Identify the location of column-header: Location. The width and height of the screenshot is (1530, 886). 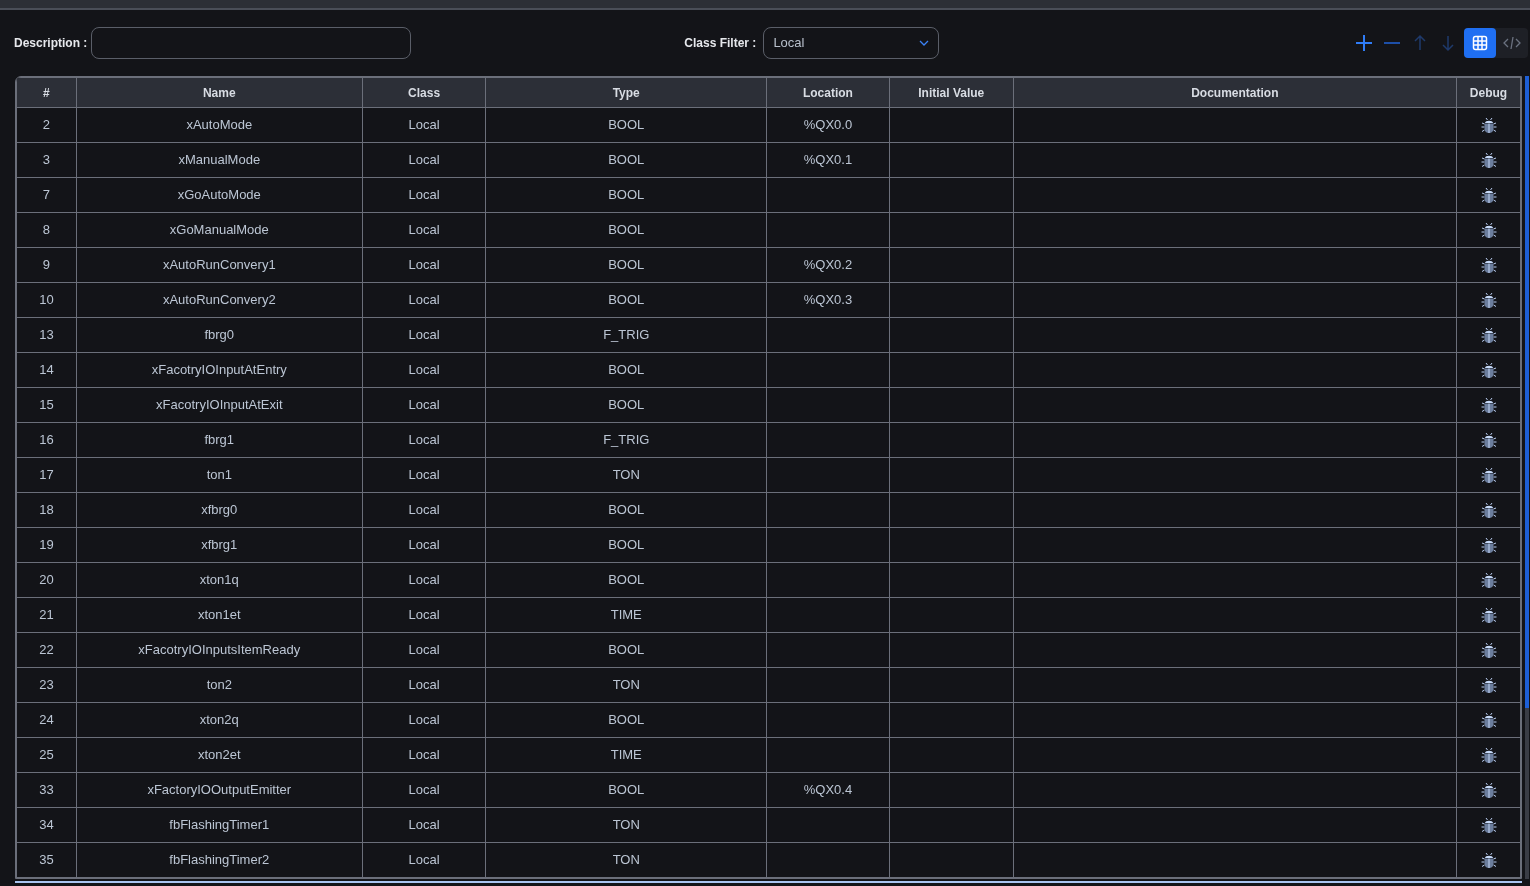
(828, 92).